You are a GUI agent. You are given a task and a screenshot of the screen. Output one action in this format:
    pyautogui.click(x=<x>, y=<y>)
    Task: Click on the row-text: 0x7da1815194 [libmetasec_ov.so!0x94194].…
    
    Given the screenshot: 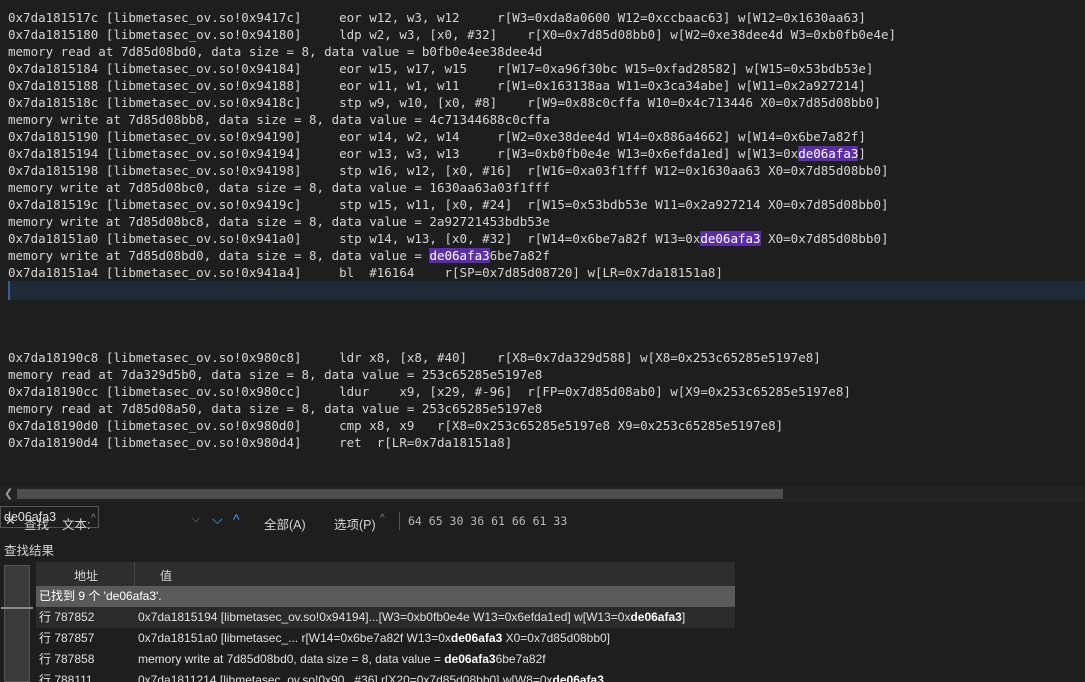 What is the action you would take?
    pyautogui.click(x=384, y=617)
    